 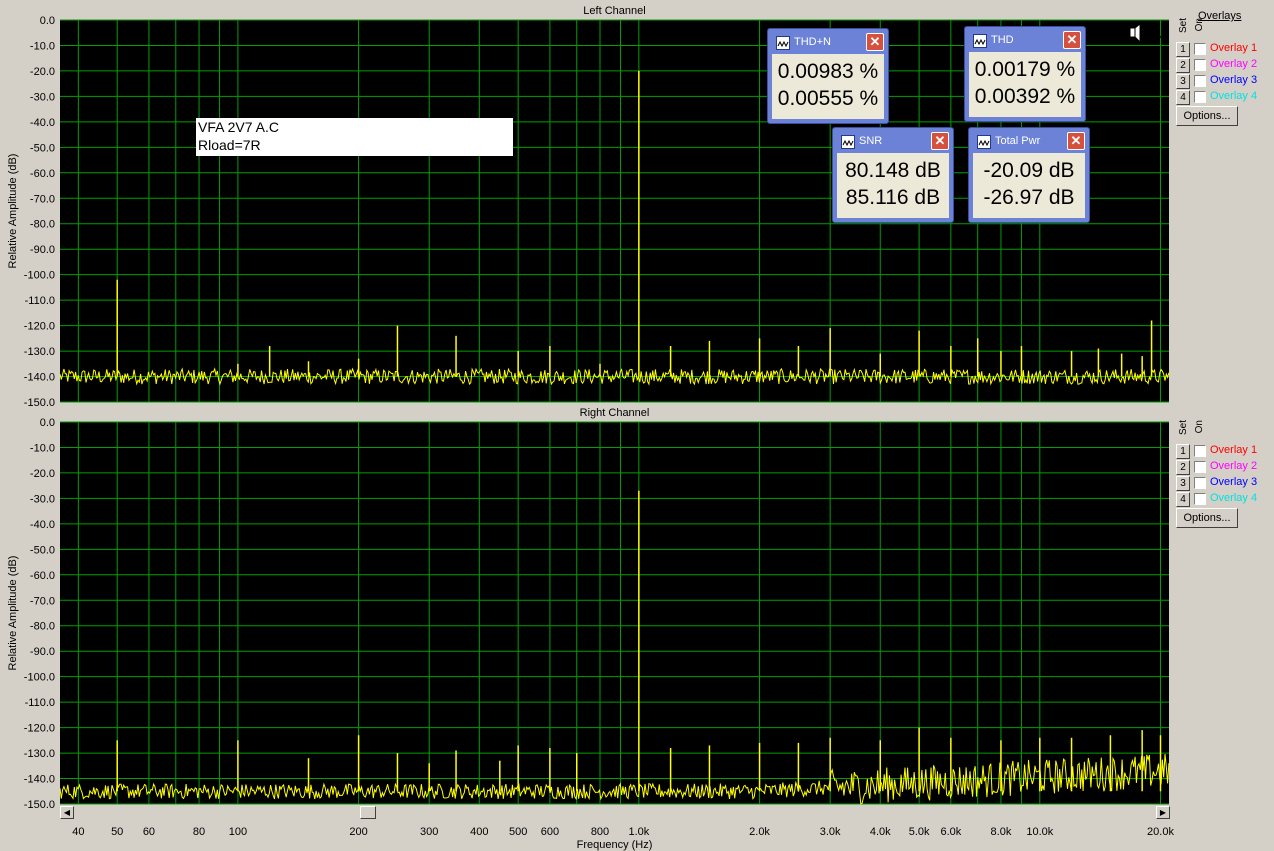 What do you see at coordinates (1183, 499) in the screenshot?
I see `overlay-set-button-4b: 4` at bounding box center [1183, 499].